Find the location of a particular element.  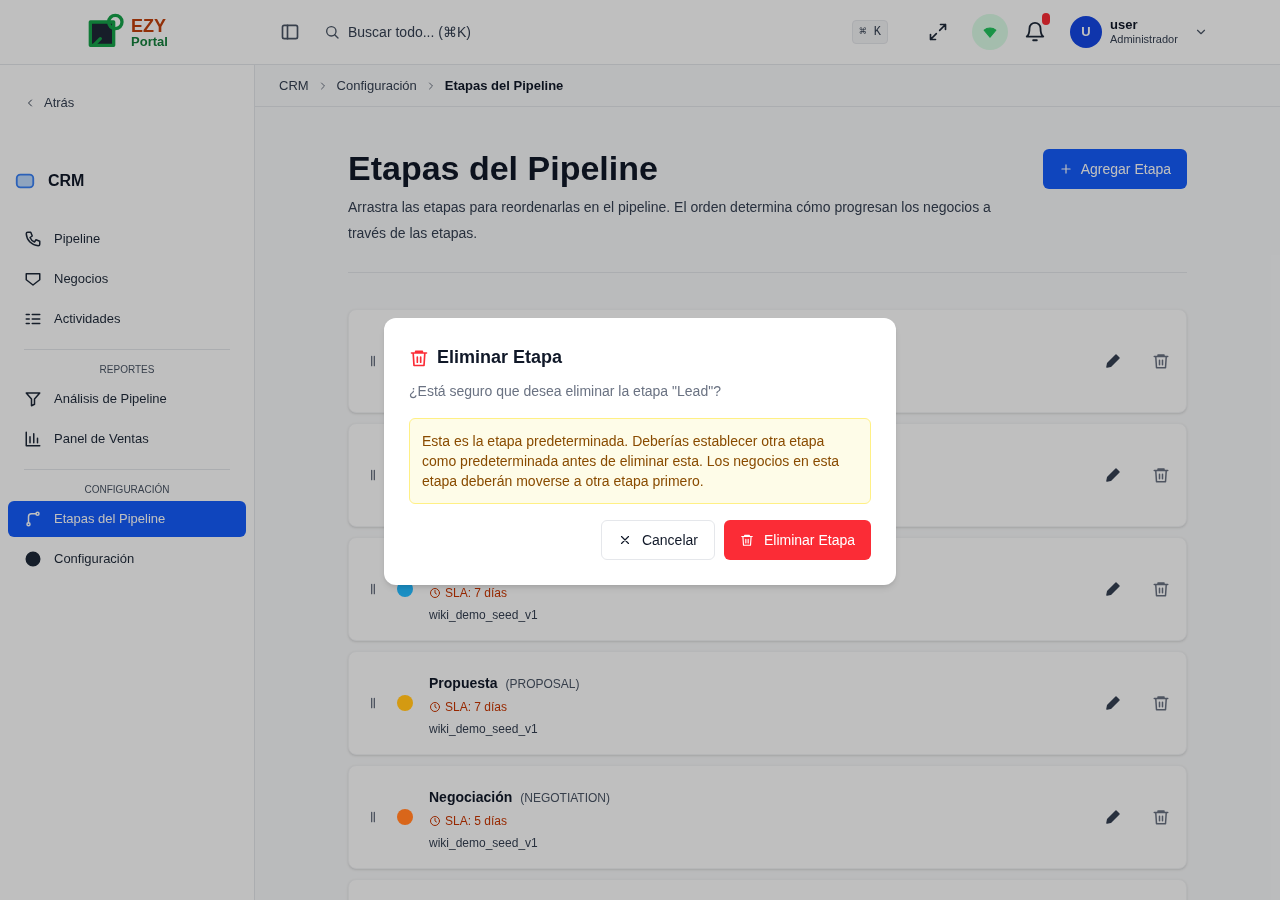

search-icon is located at coordinates (332, 32).